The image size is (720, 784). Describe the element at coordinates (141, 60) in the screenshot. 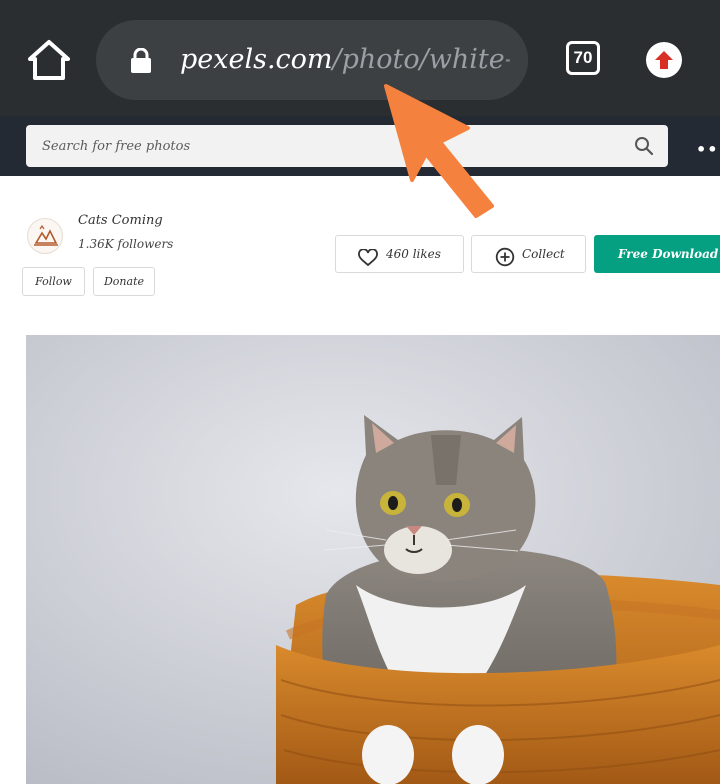

I see `lock-icon` at that location.